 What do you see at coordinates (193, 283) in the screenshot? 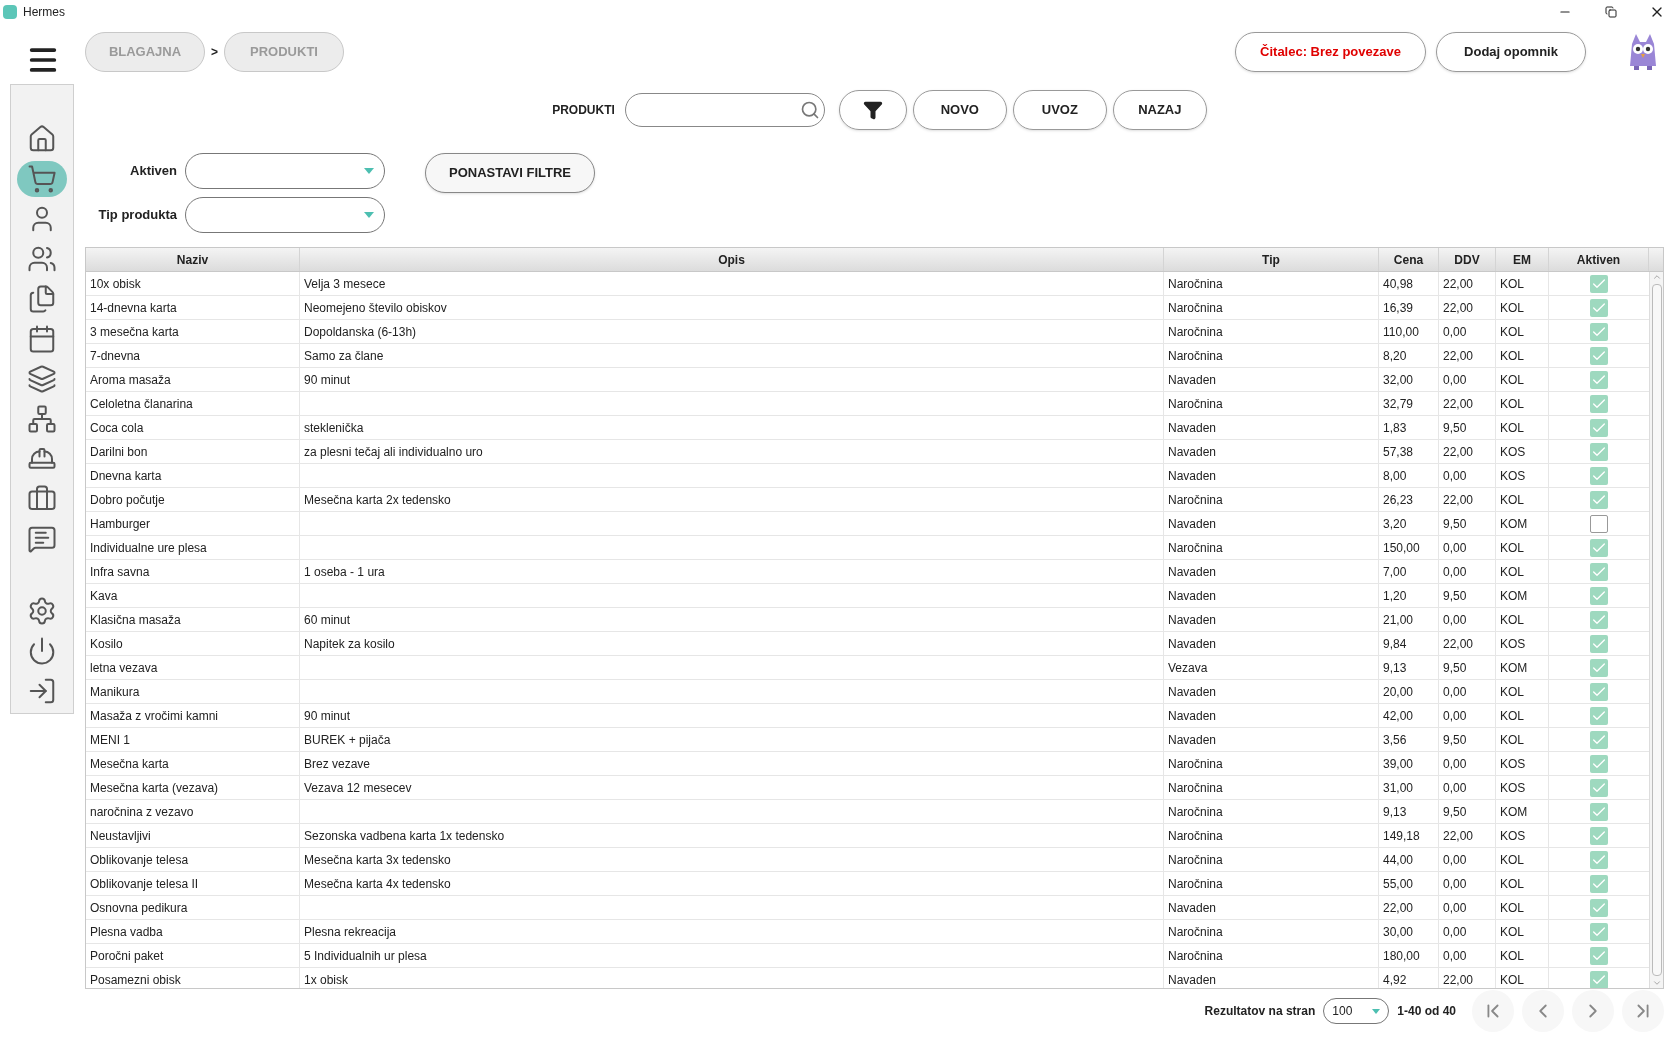
I see `table-cell: 10x obisk` at bounding box center [193, 283].